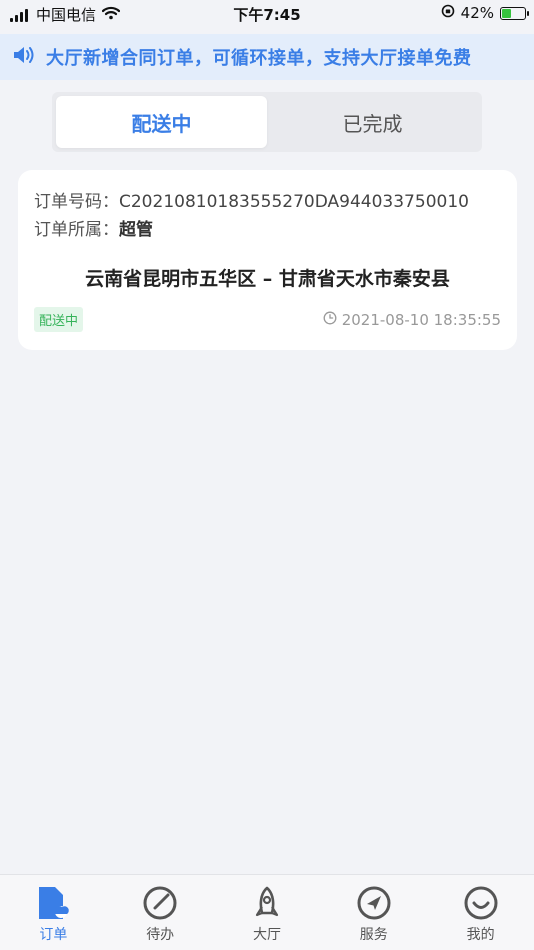  Describe the element at coordinates (448, 13) in the screenshot. I see `rotation-lock-icon` at that location.